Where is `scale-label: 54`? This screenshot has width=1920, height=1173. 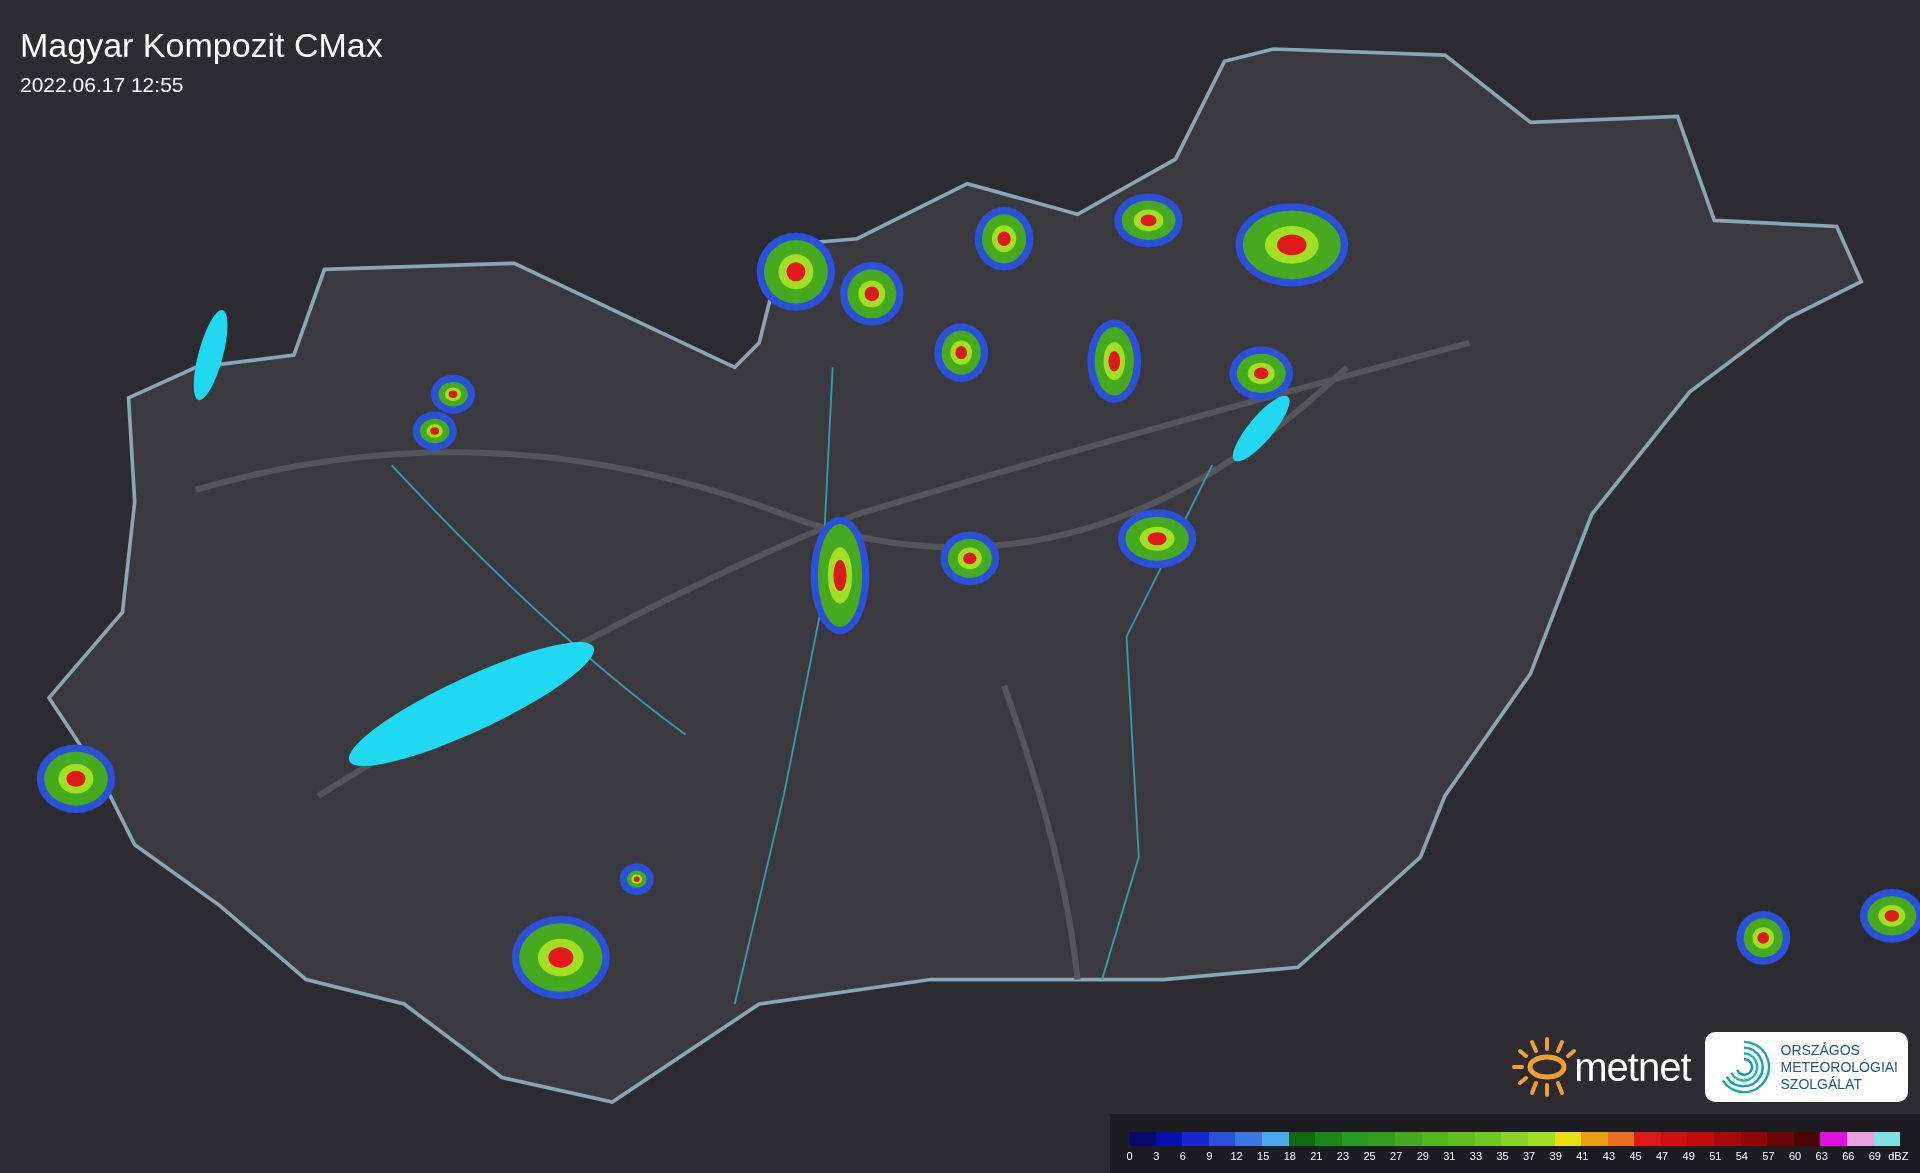
scale-label: 54 is located at coordinates (1741, 1156).